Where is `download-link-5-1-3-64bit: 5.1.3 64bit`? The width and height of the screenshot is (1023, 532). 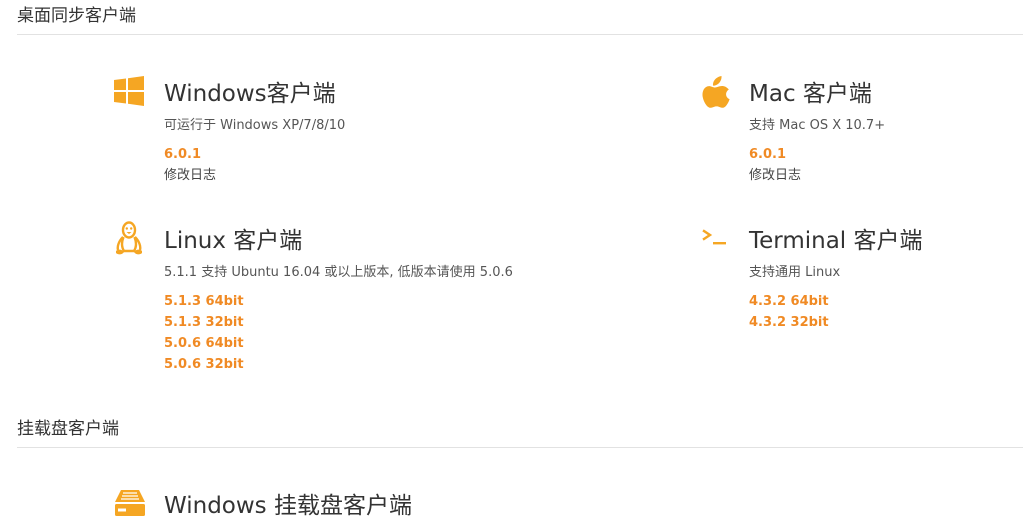
download-link-5-1-3-64bit: 5.1.3 64bit is located at coordinates (204, 301).